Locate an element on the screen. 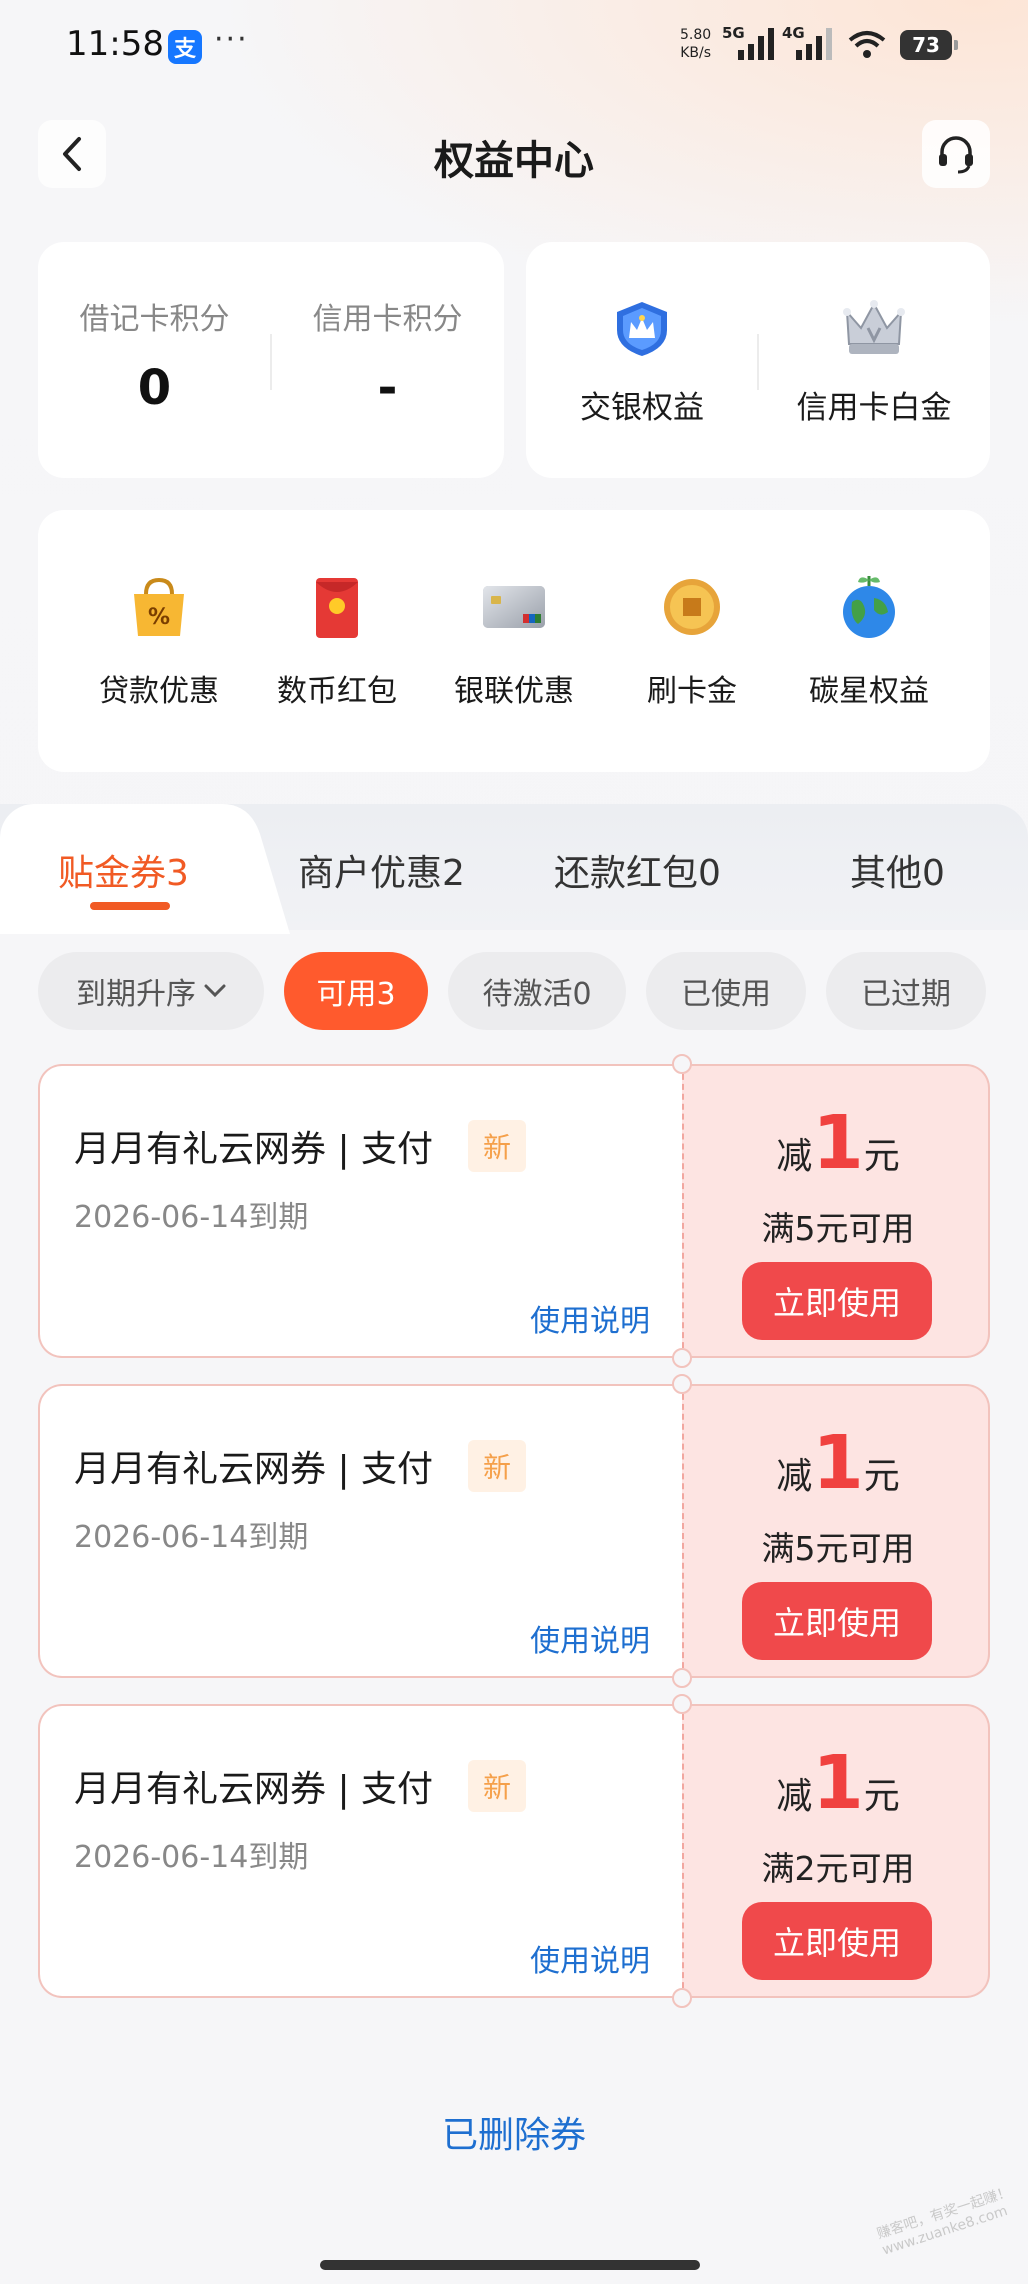  customer-service-button is located at coordinates (956, 154).